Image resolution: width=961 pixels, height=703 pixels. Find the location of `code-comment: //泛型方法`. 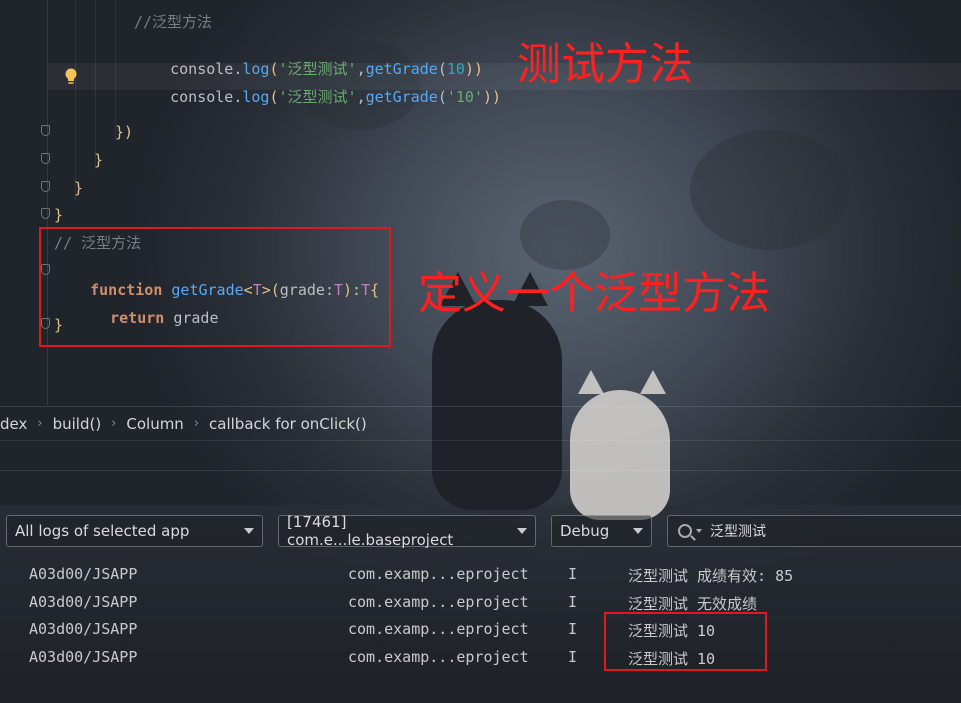

code-comment: //泛型方法 is located at coordinates (173, 22).